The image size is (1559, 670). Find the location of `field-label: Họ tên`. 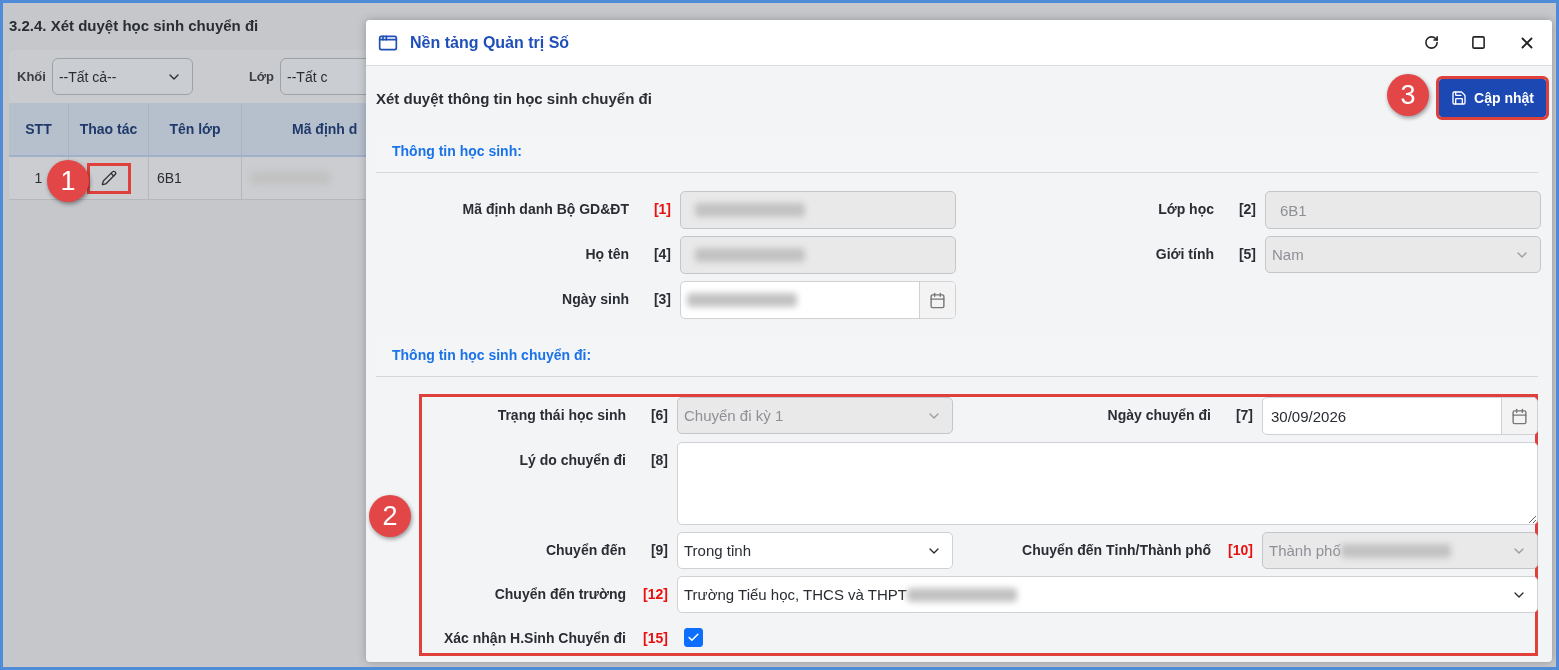

field-label: Họ tên is located at coordinates (607, 254).